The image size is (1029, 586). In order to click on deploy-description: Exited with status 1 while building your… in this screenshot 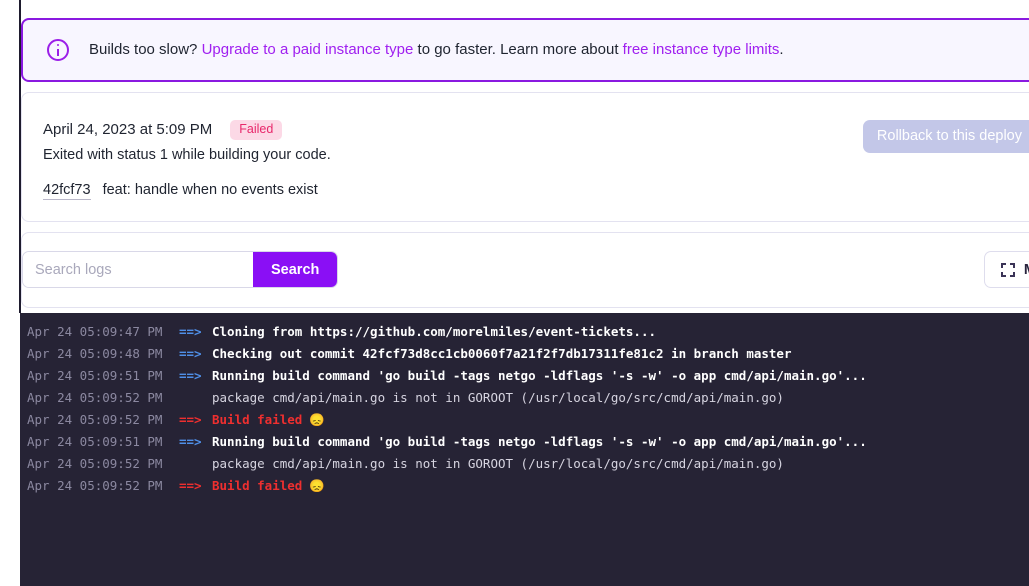, I will do `click(187, 155)`.